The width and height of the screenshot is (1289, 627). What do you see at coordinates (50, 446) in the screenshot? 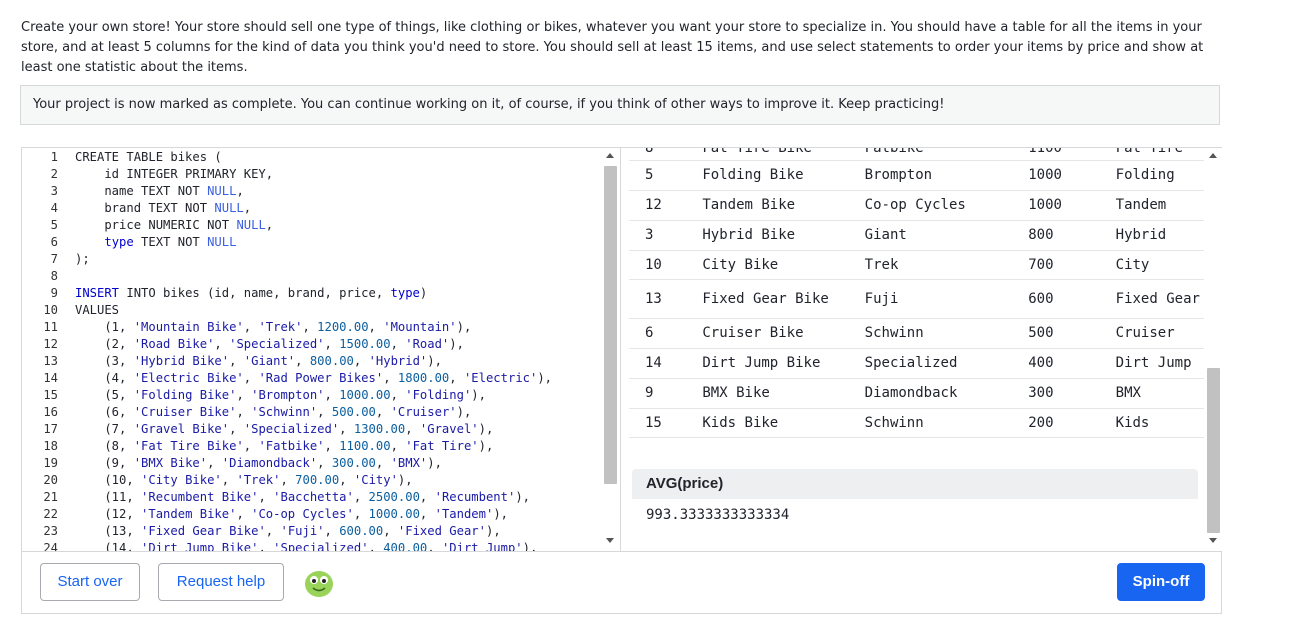
I see `line-number: 18` at bounding box center [50, 446].